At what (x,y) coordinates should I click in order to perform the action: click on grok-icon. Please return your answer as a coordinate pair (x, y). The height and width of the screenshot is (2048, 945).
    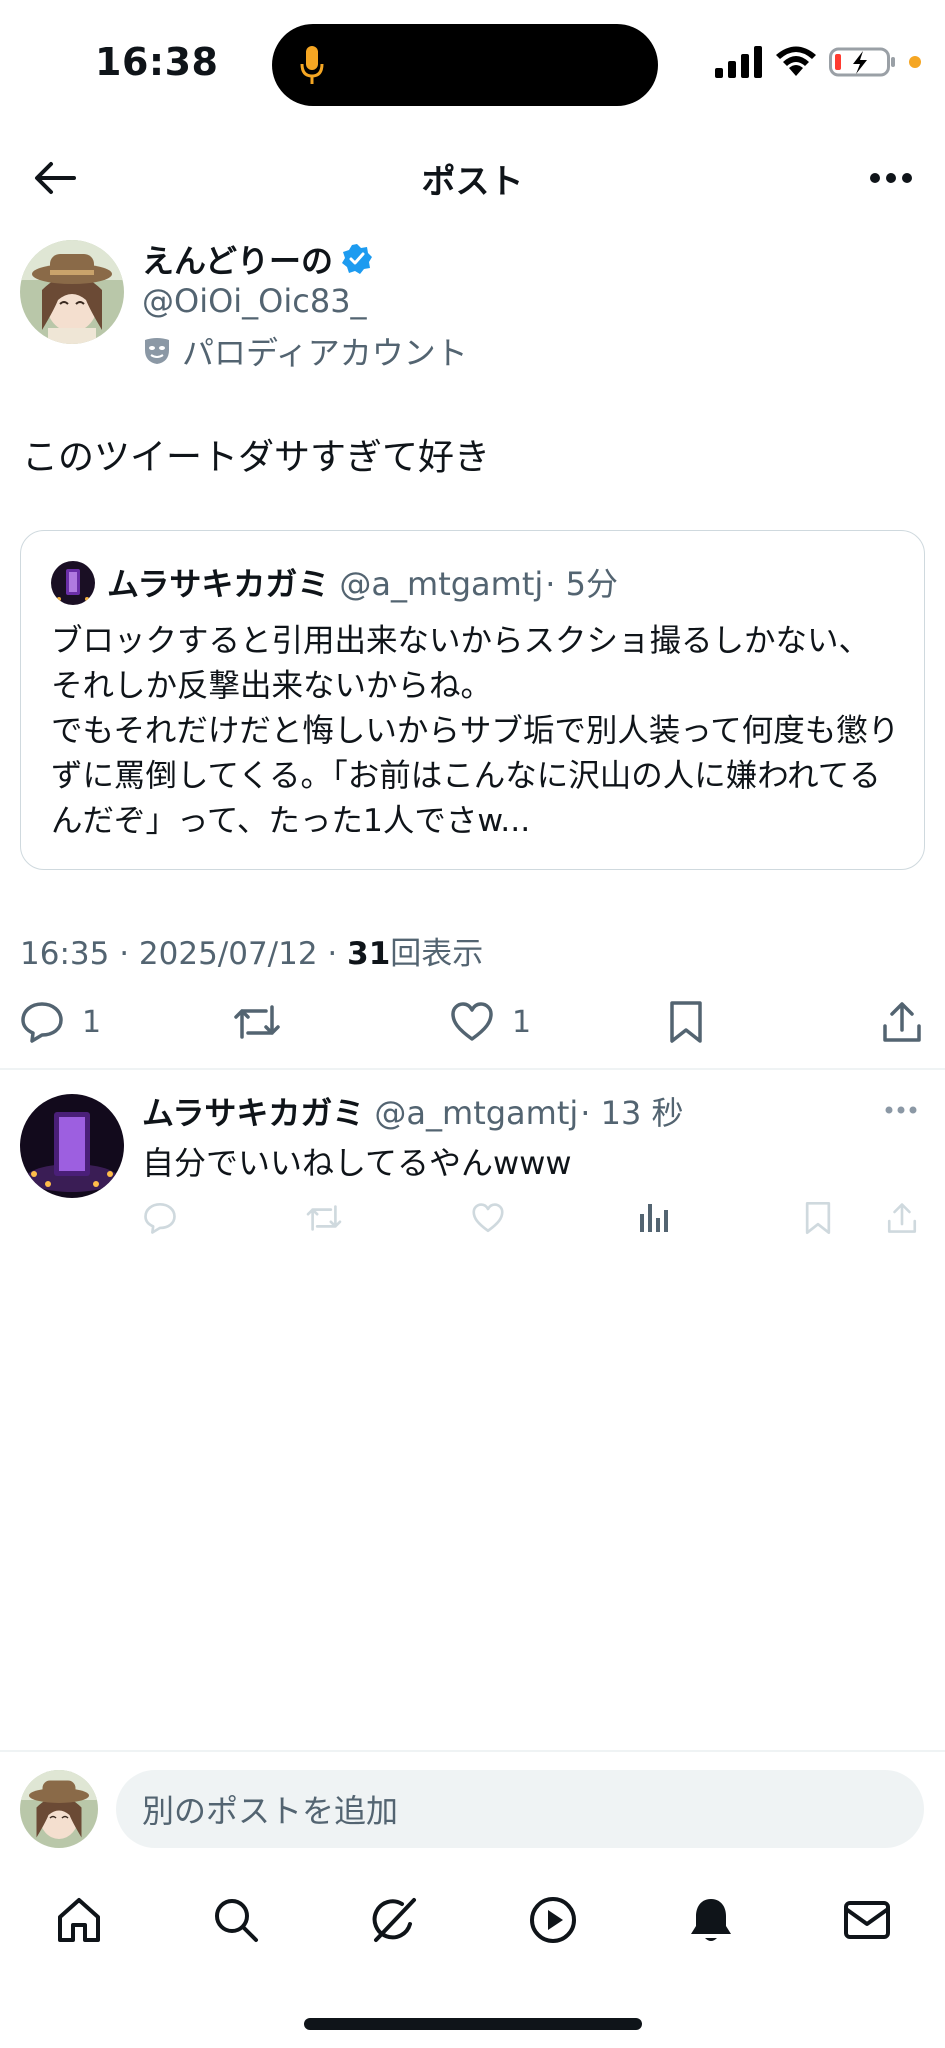
    Looking at the image, I should click on (394, 1920).